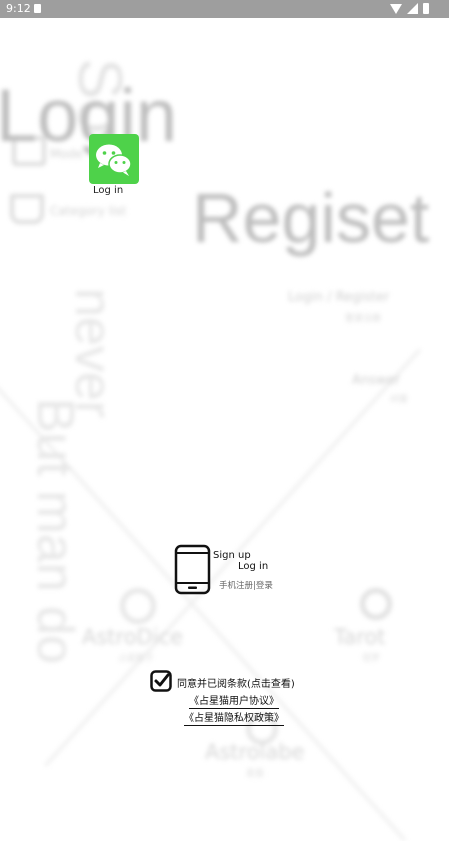 The height and width of the screenshot is (841, 449). I want to click on status-bar: 9:12, so click(224, 9).